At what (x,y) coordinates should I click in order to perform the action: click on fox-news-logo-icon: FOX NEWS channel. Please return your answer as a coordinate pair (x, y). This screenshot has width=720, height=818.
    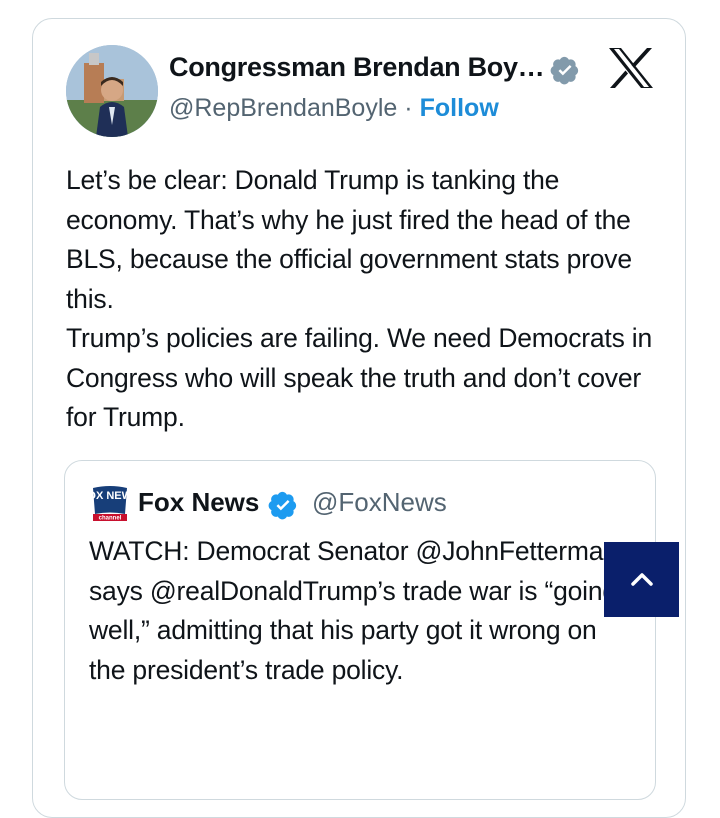
    Looking at the image, I should click on (110, 504).